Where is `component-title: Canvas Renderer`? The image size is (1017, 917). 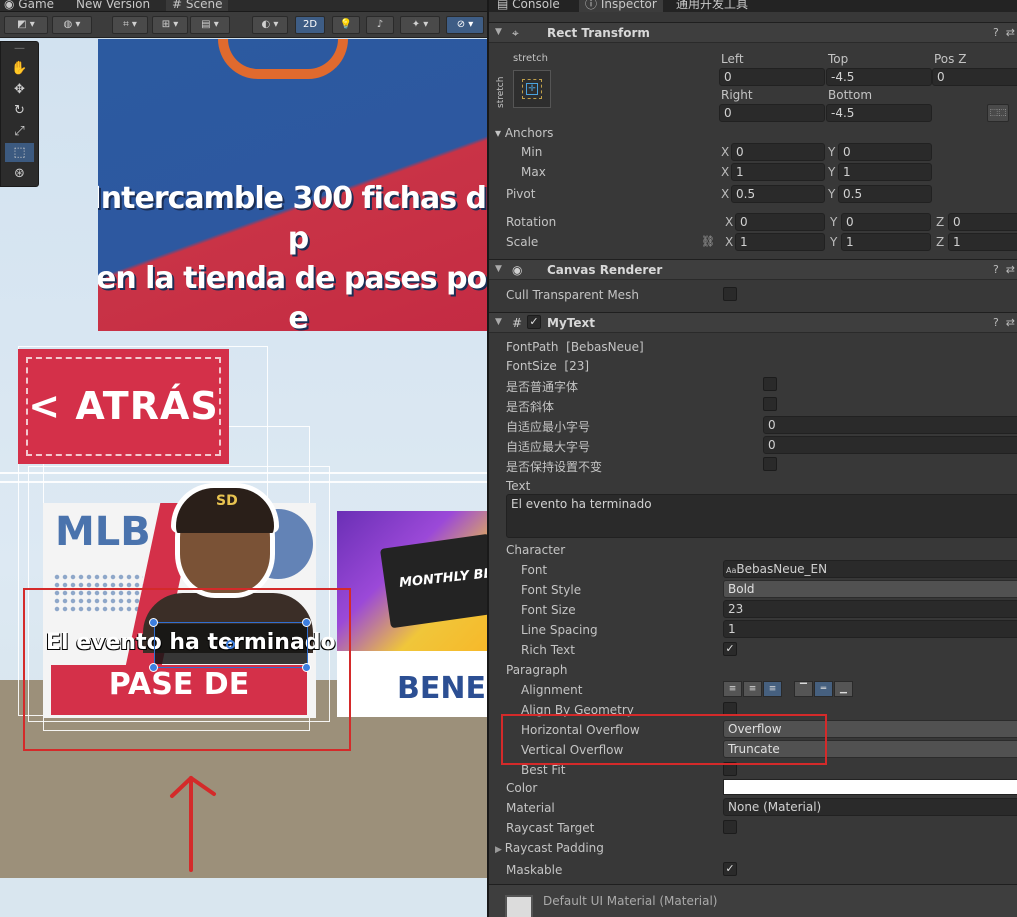
component-title: Canvas Renderer is located at coordinates (605, 270).